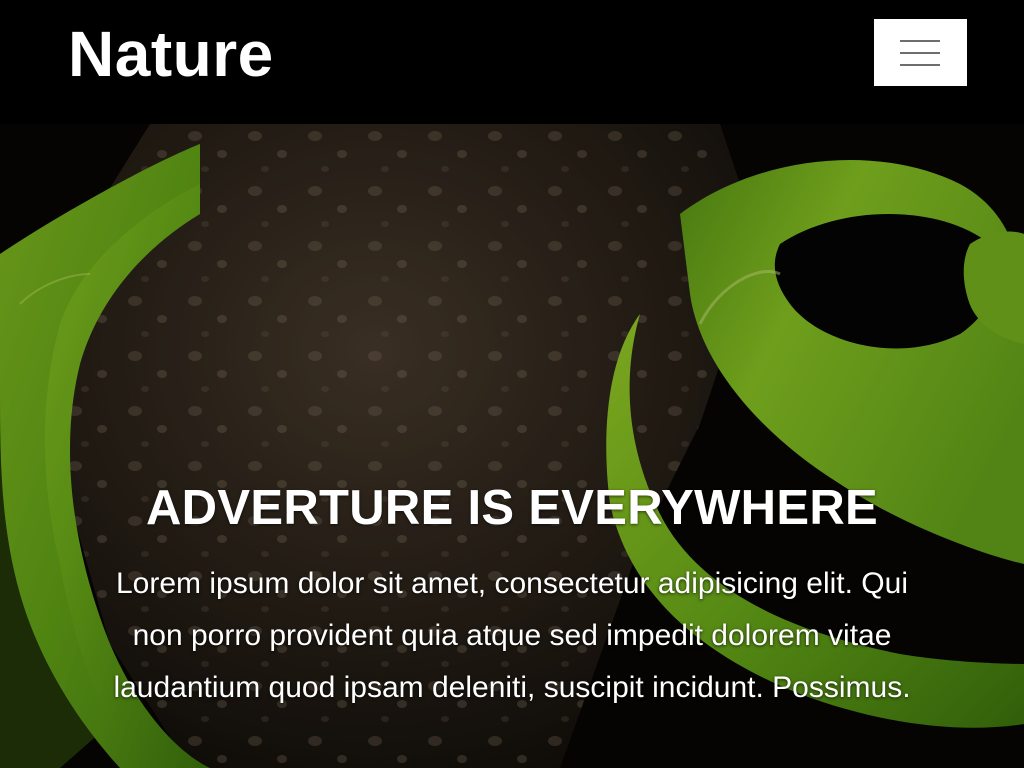  What do you see at coordinates (920, 52) in the screenshot?
I see `menu-toggle-button` at bounding box center [920, 52].